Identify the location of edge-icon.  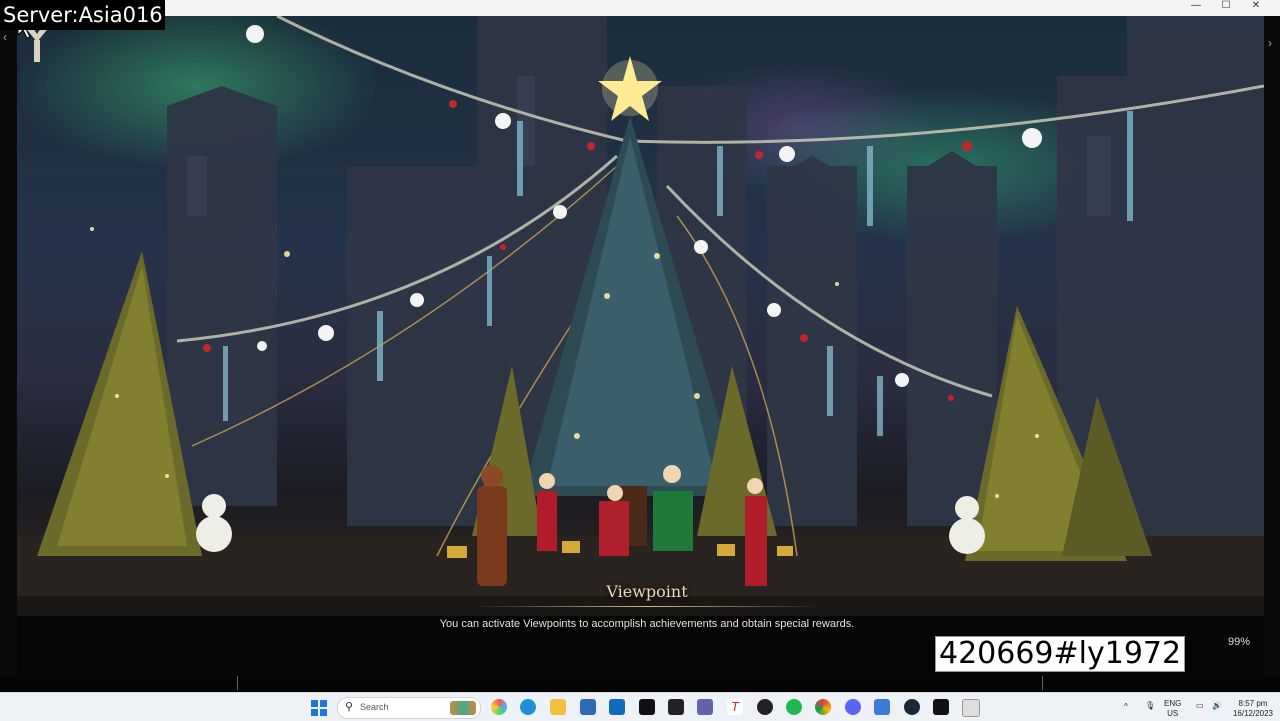
(528, 707).